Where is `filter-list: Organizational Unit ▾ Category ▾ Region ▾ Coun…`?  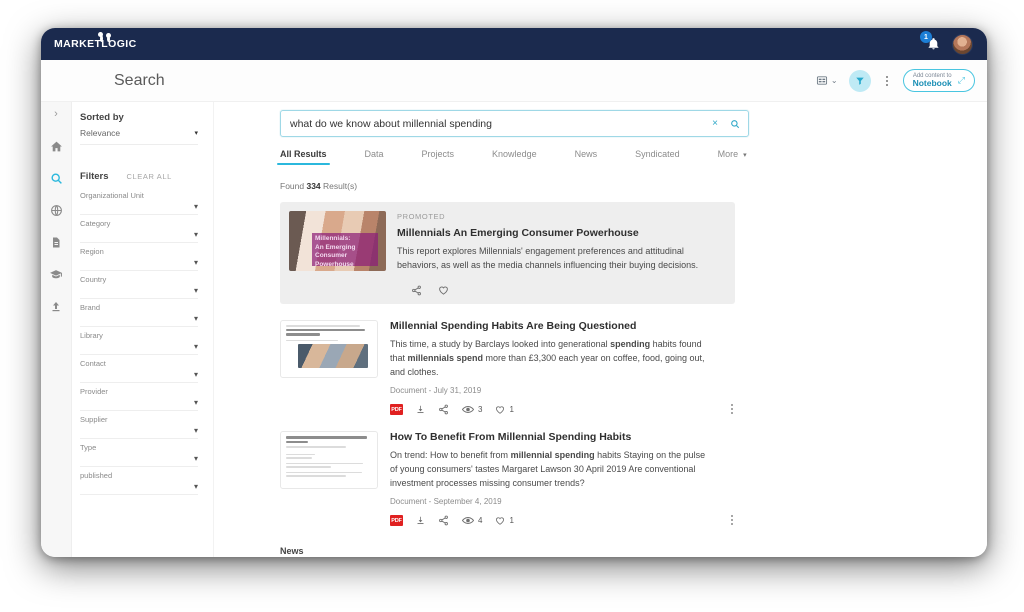 filter-list: Organizational Unit ▾ Category ▾ Region ▾ Coun… is located at coordinates (146, 341).